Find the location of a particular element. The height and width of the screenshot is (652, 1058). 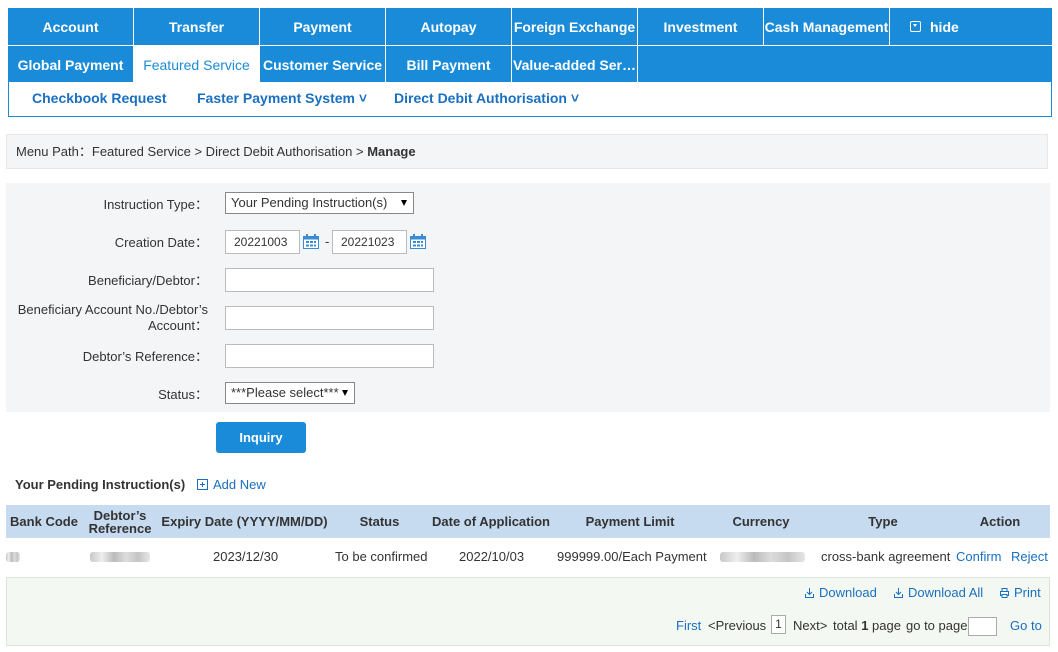

account-no-label-line1: Beneficiary Account No./Debtor’s is located at coordinates (112, 309).